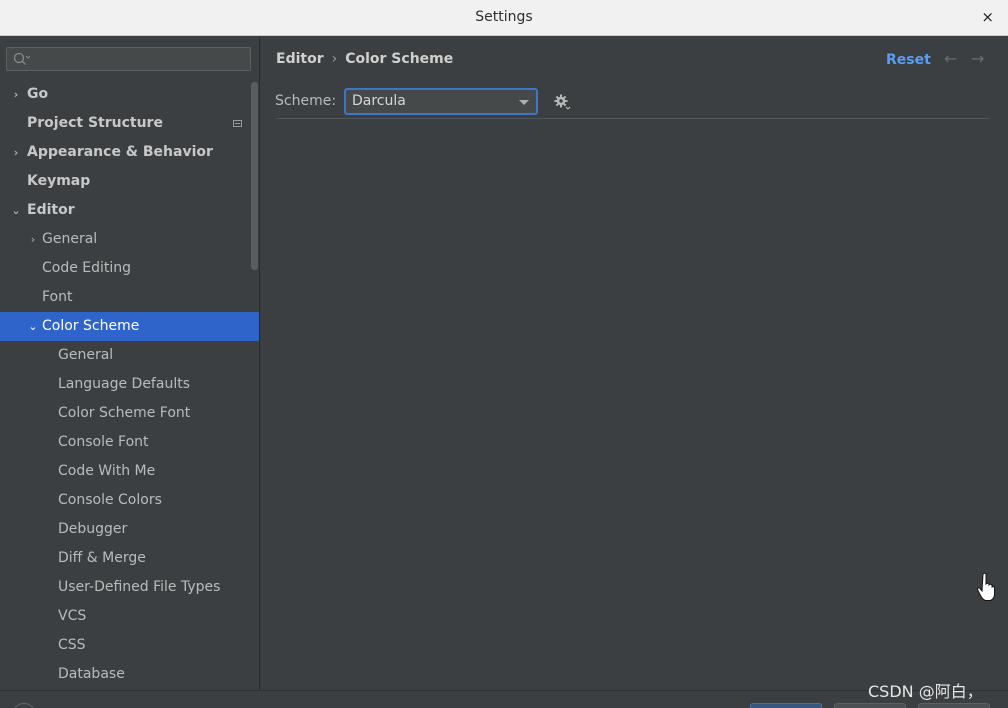 The image size is (1008, 708). I want to click on sidebar-item: Project Structure, so click(129, 123).